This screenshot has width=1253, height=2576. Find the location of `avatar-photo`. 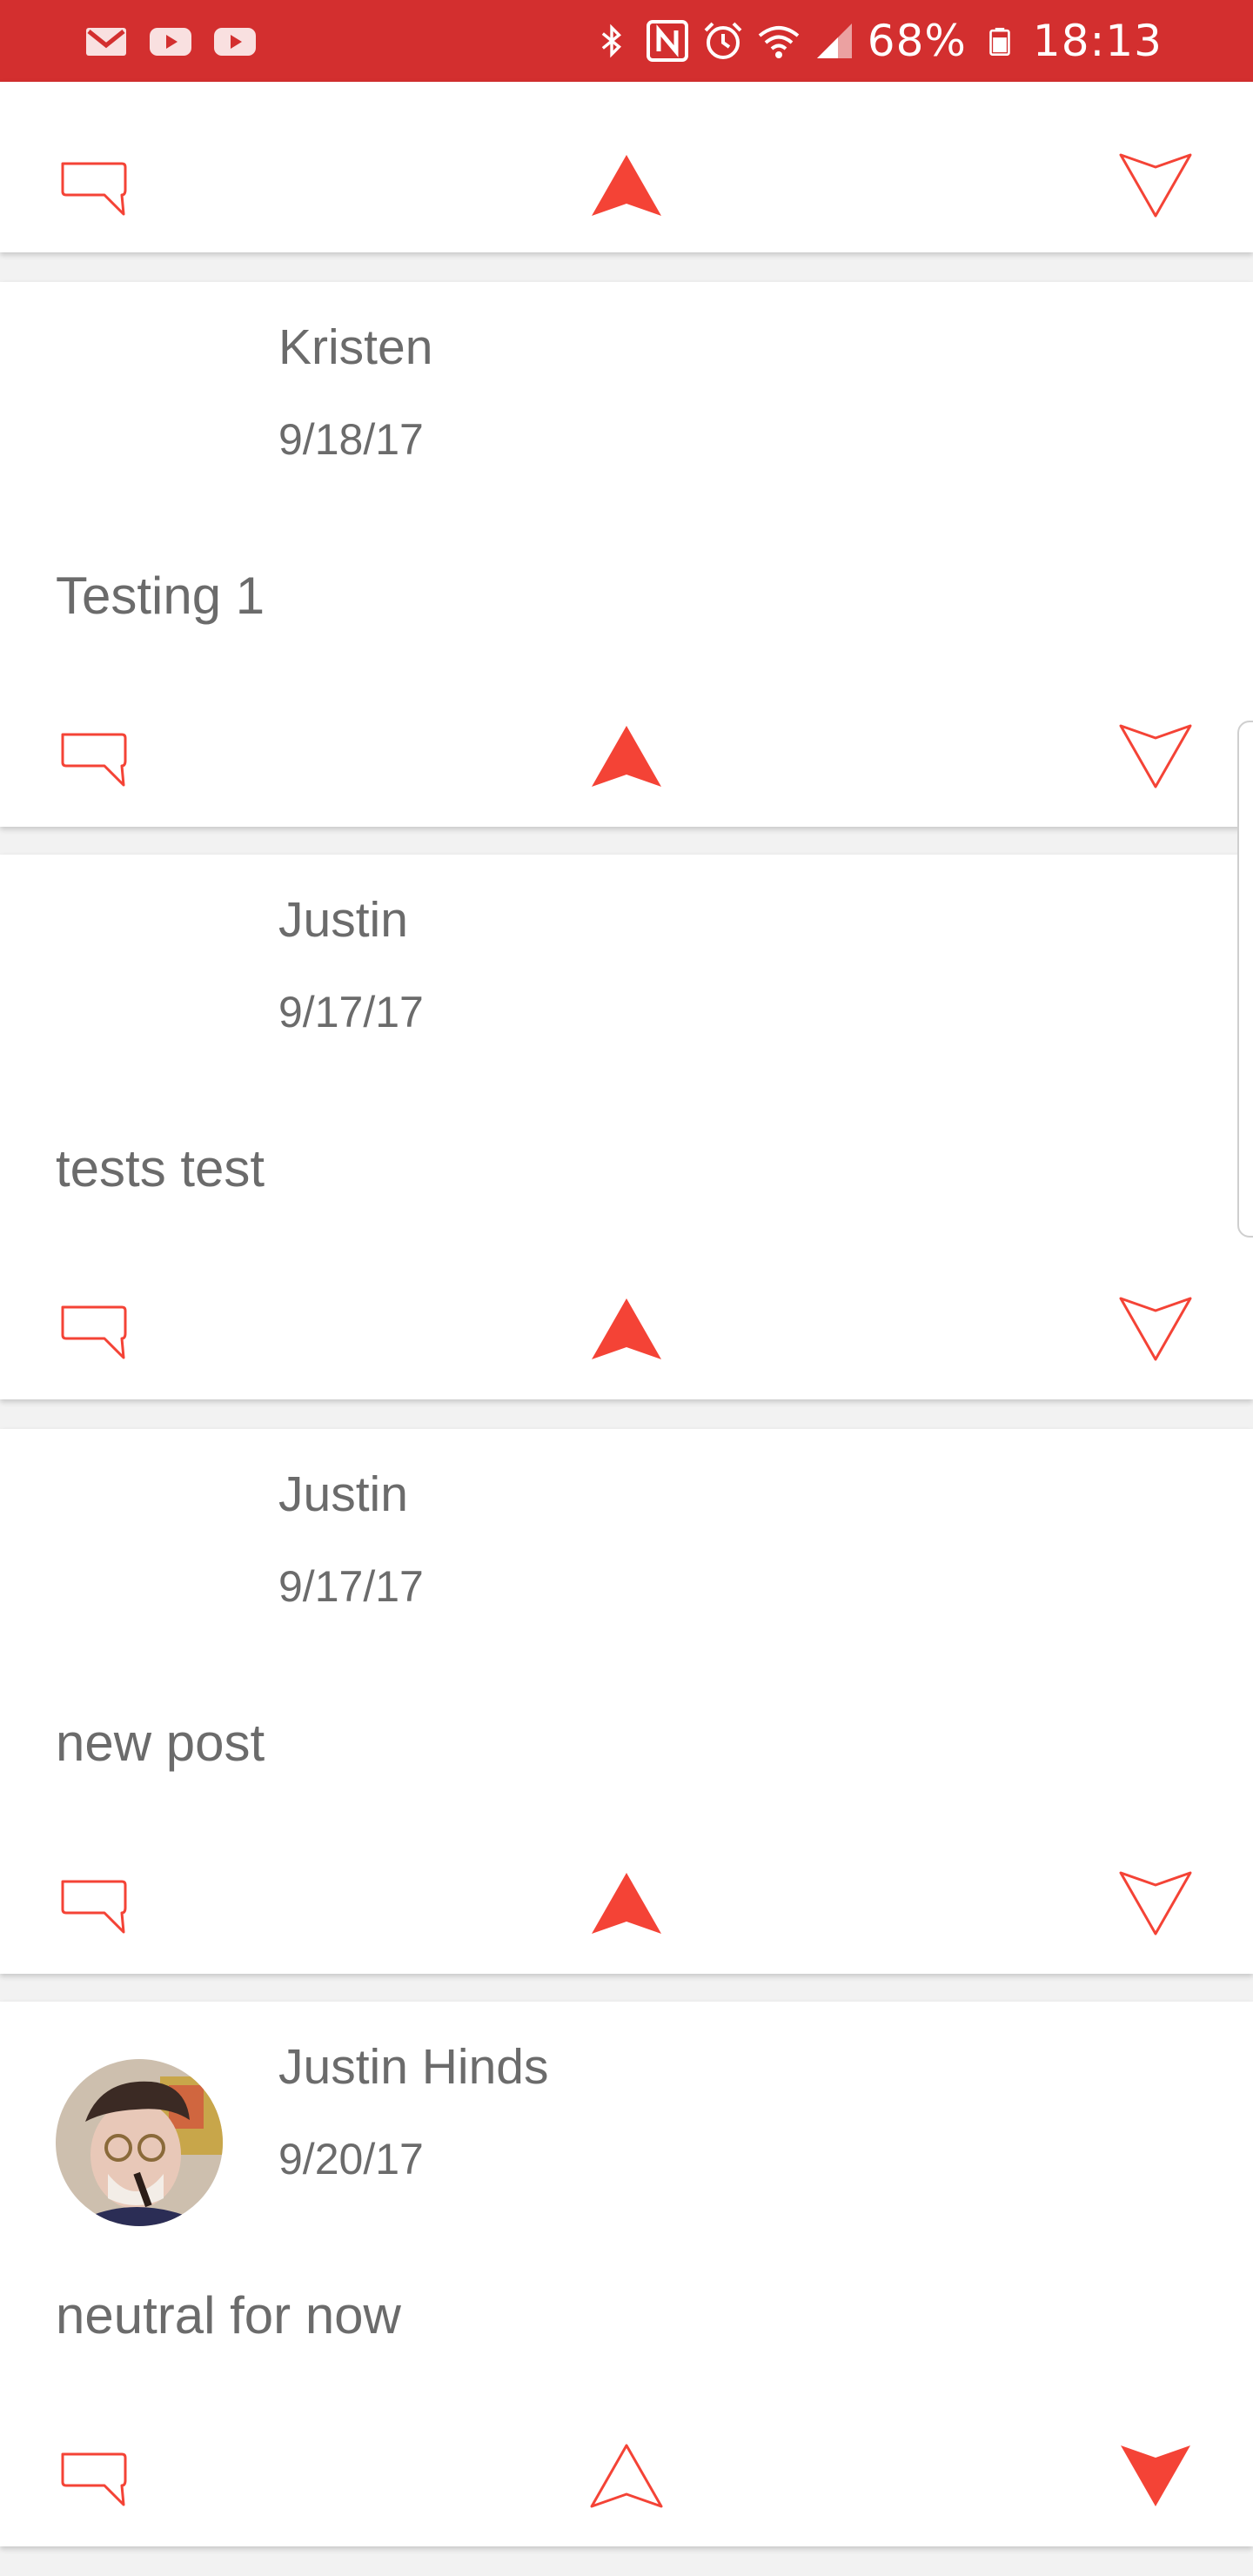

avatar-photo is located at coordinates (139, 2142).